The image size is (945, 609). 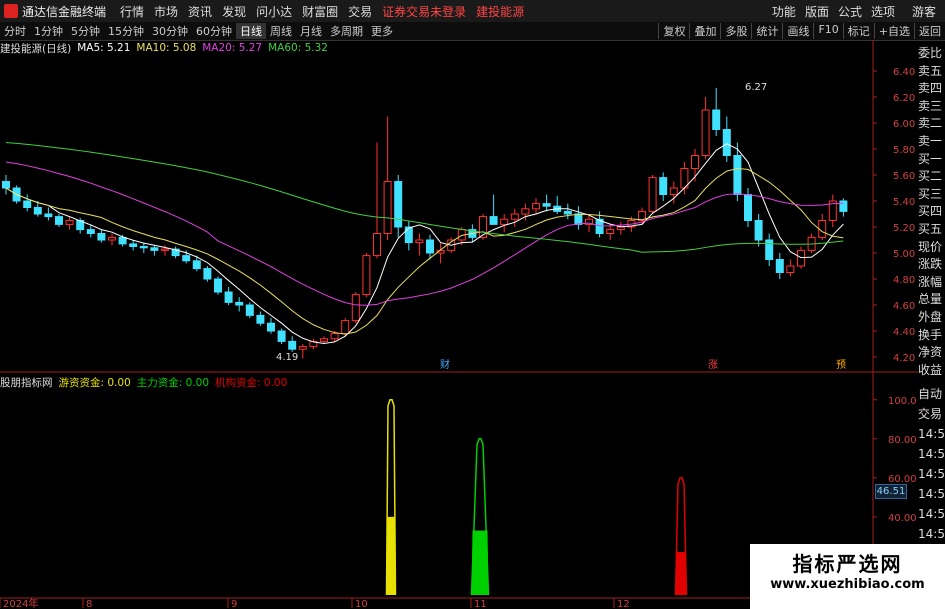 What do you see at coordinates (931, 54) in the screenshot?
I see `side-panel-item: 委比` at bounding box center [931, 54].